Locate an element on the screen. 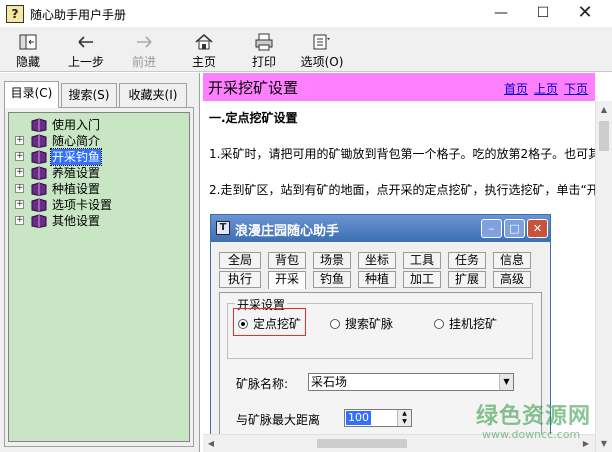 This screenshot has height=452, width=612. window-title: 随心助手用户手册 is located at coordinates (78, 15).